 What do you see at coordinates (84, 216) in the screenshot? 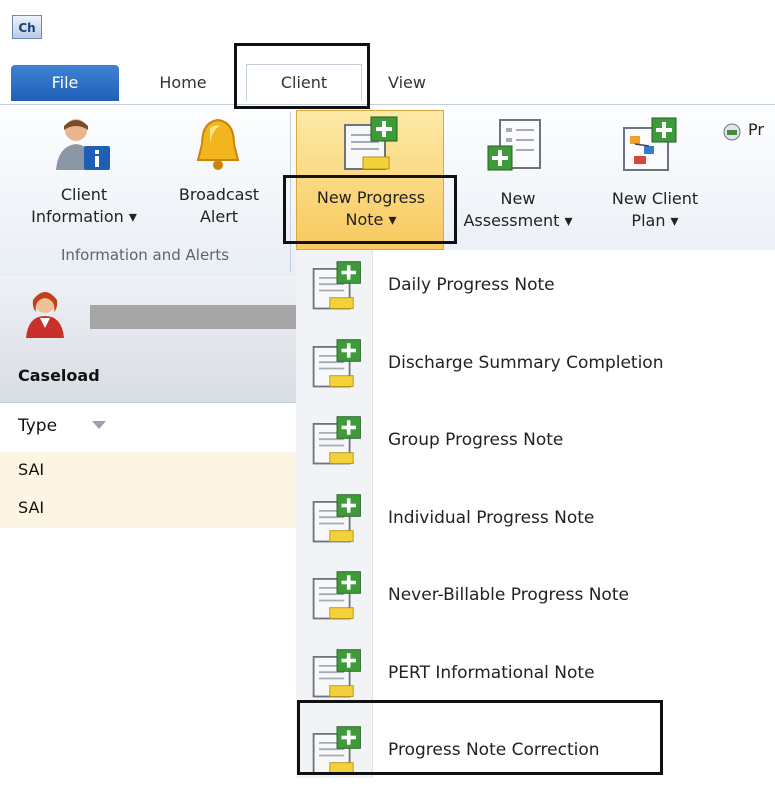
I see `client-information-label-2: Information ▾` at bounding box center [84, 216].